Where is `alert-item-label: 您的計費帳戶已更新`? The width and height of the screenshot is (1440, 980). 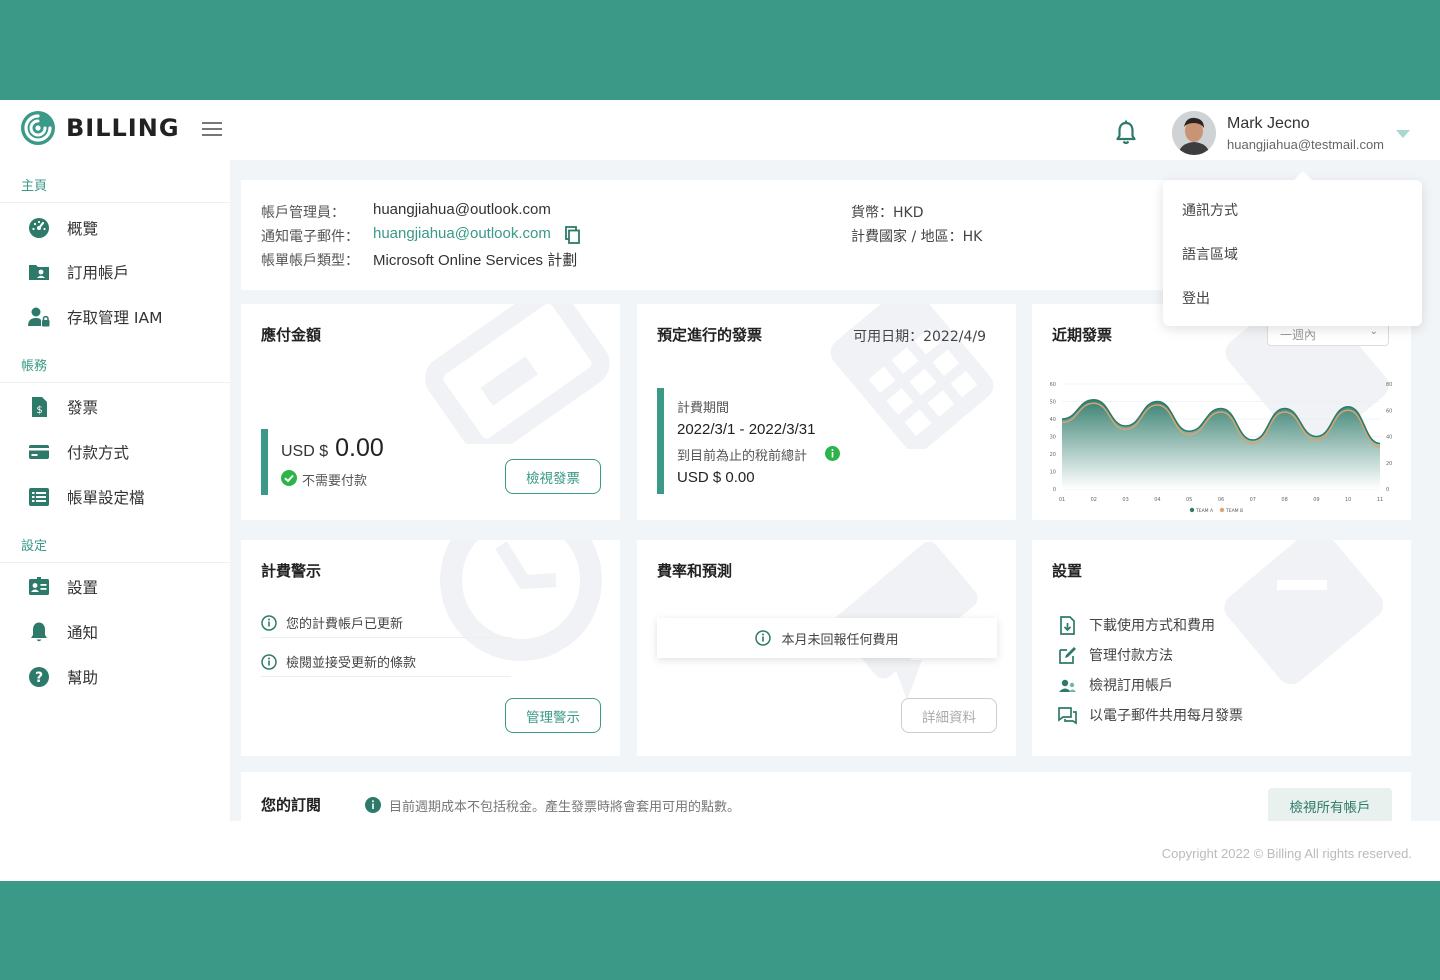
alert-item-label: 您的計費帳戶已更新 is located at coordinates (345, 624).